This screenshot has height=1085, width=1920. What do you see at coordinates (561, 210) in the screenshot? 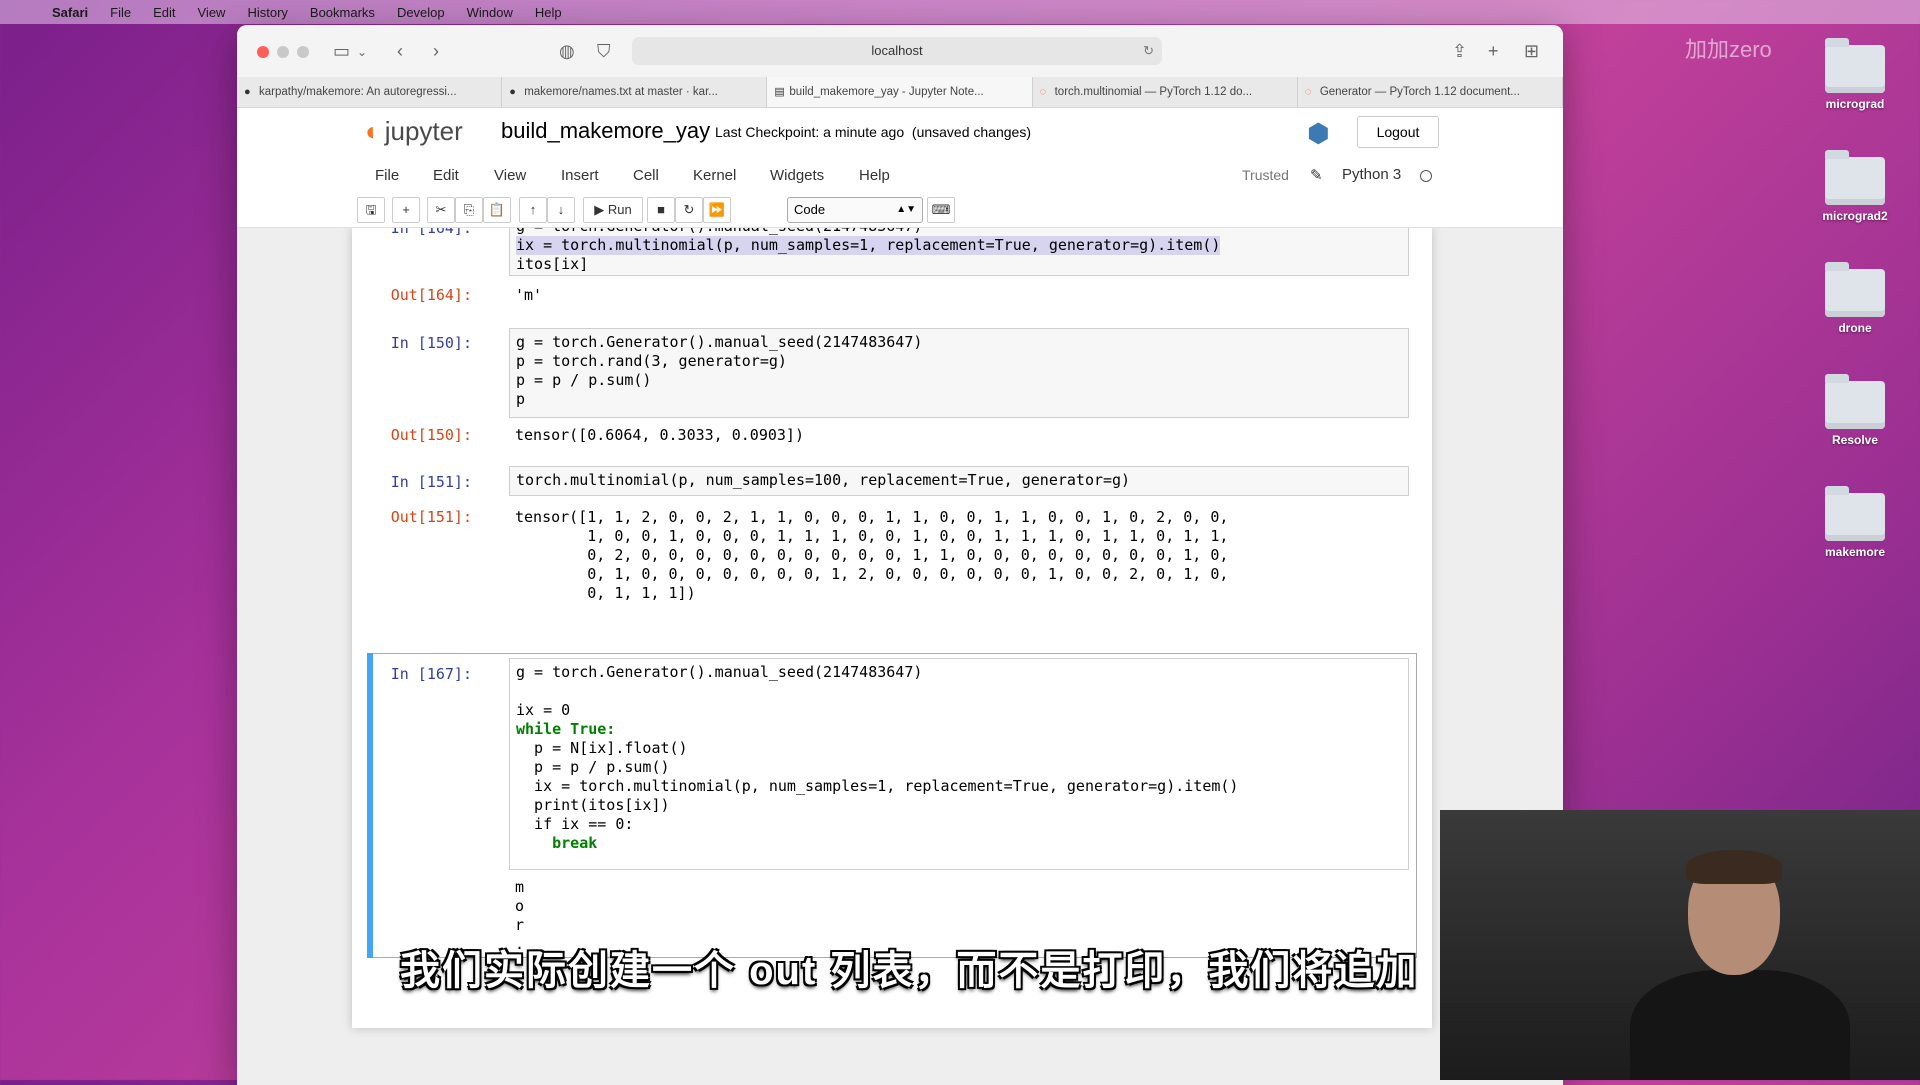
I see `move-down-icon: ↓` at bounding box center [561, 210].